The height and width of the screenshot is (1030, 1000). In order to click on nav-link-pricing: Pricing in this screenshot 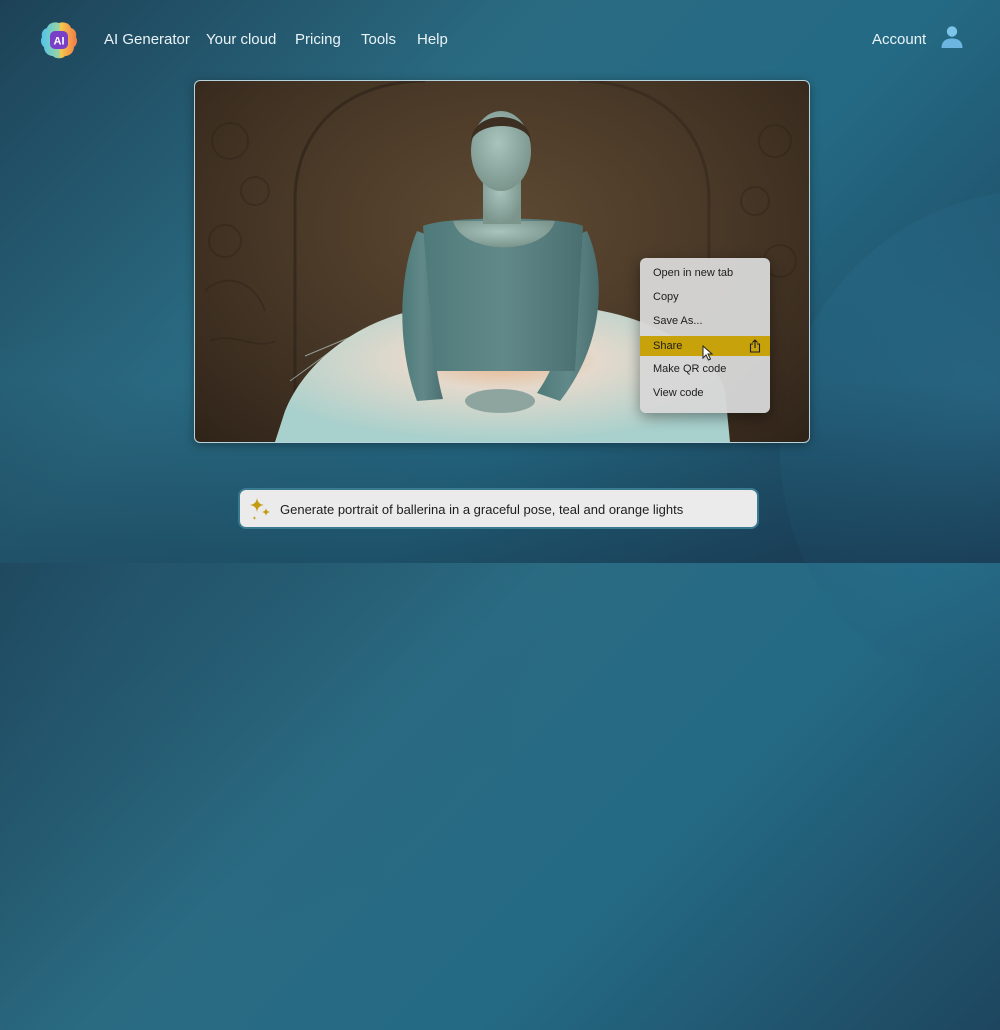, I will do `click(318, 39)`.